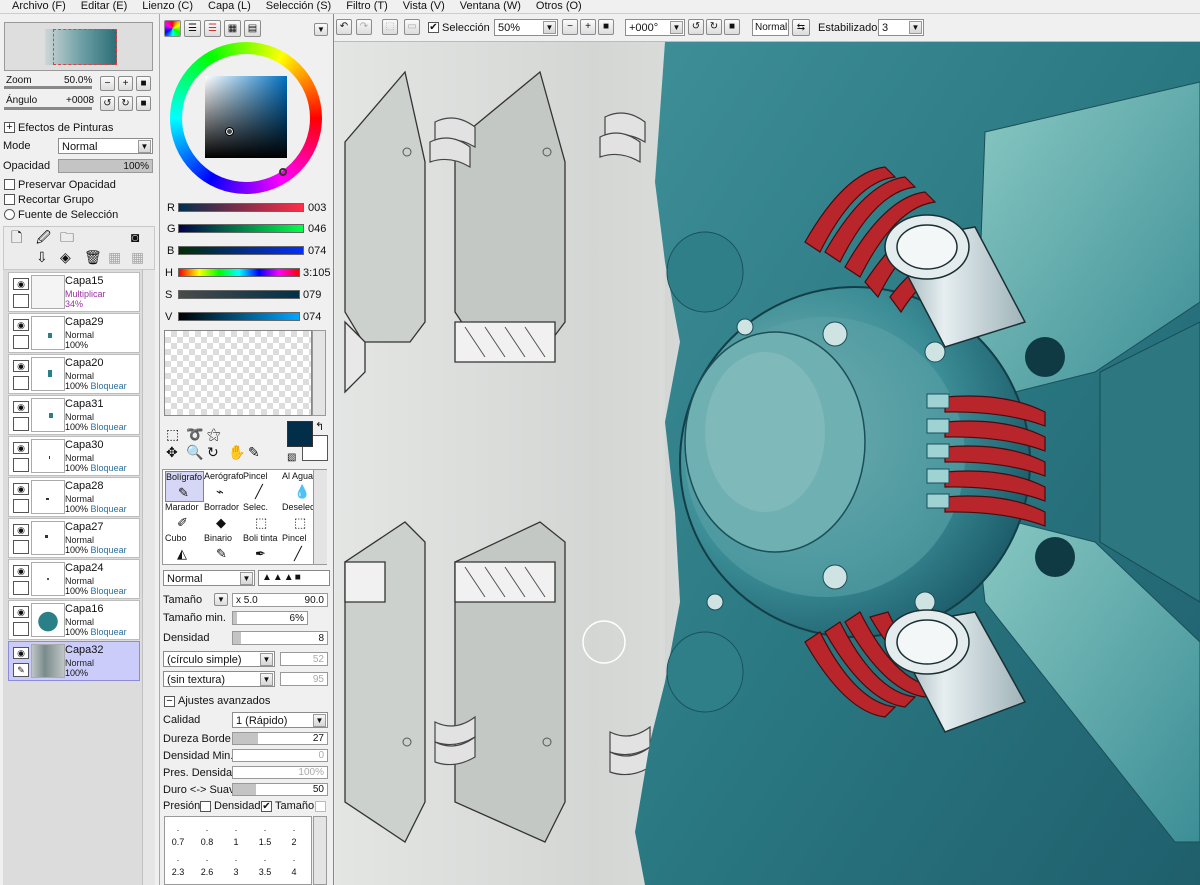 The width and height of the screenshot is (1200, 885). Describe the element at coordinates (236, 872) in the screenshot. I see `preset-size: 3` at that location.